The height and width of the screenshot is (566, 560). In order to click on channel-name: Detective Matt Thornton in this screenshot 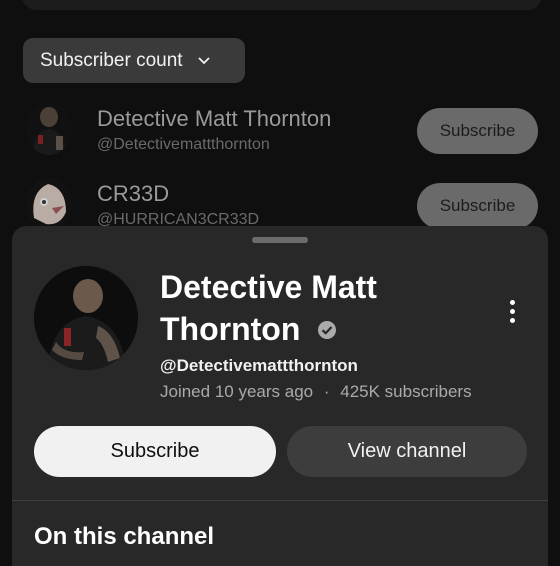, I will do `click(268, 308)`.